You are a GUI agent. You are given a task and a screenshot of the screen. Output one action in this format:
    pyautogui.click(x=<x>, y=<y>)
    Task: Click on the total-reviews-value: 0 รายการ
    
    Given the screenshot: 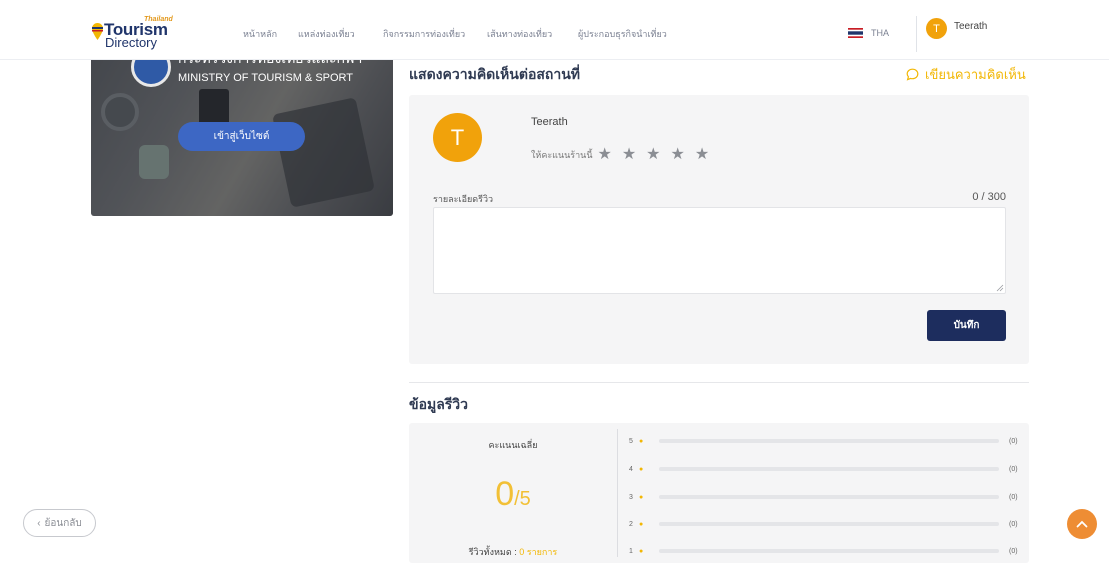 What is the action you would take?
    pyautogui.click(x=538, y=552)
    